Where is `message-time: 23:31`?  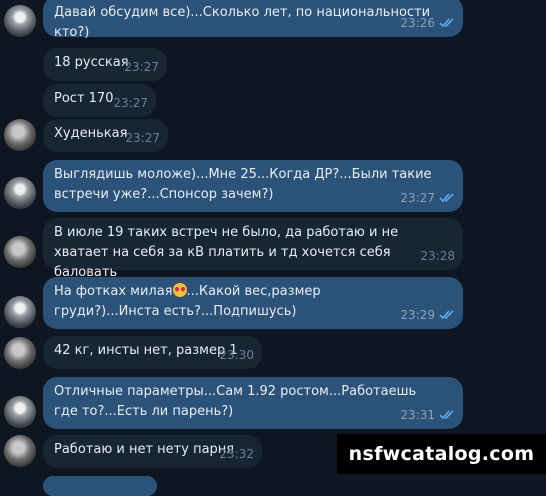
message-time: 23:31 is located at coordinates (417, 415).